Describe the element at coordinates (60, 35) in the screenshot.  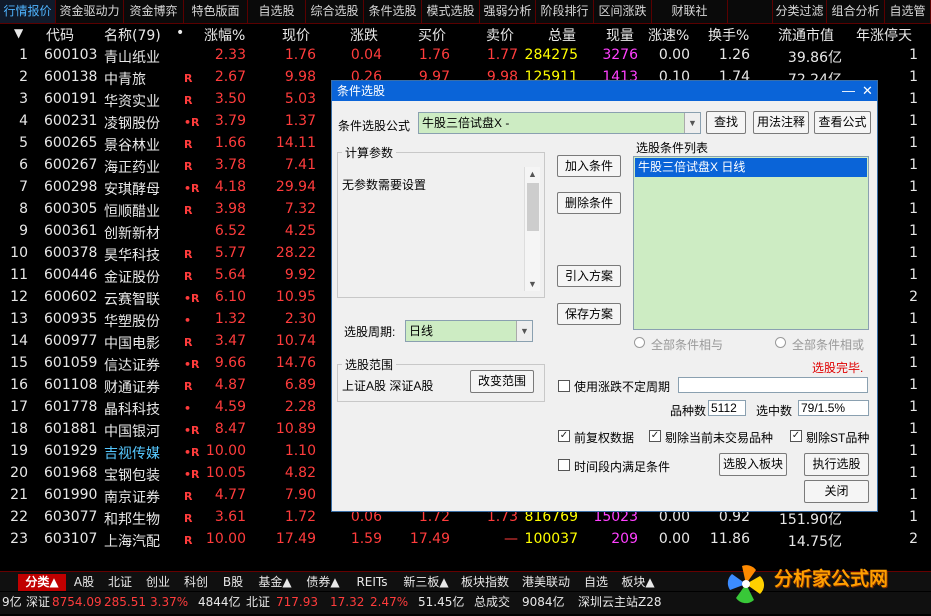
I see `col-code: 代码` at that location.